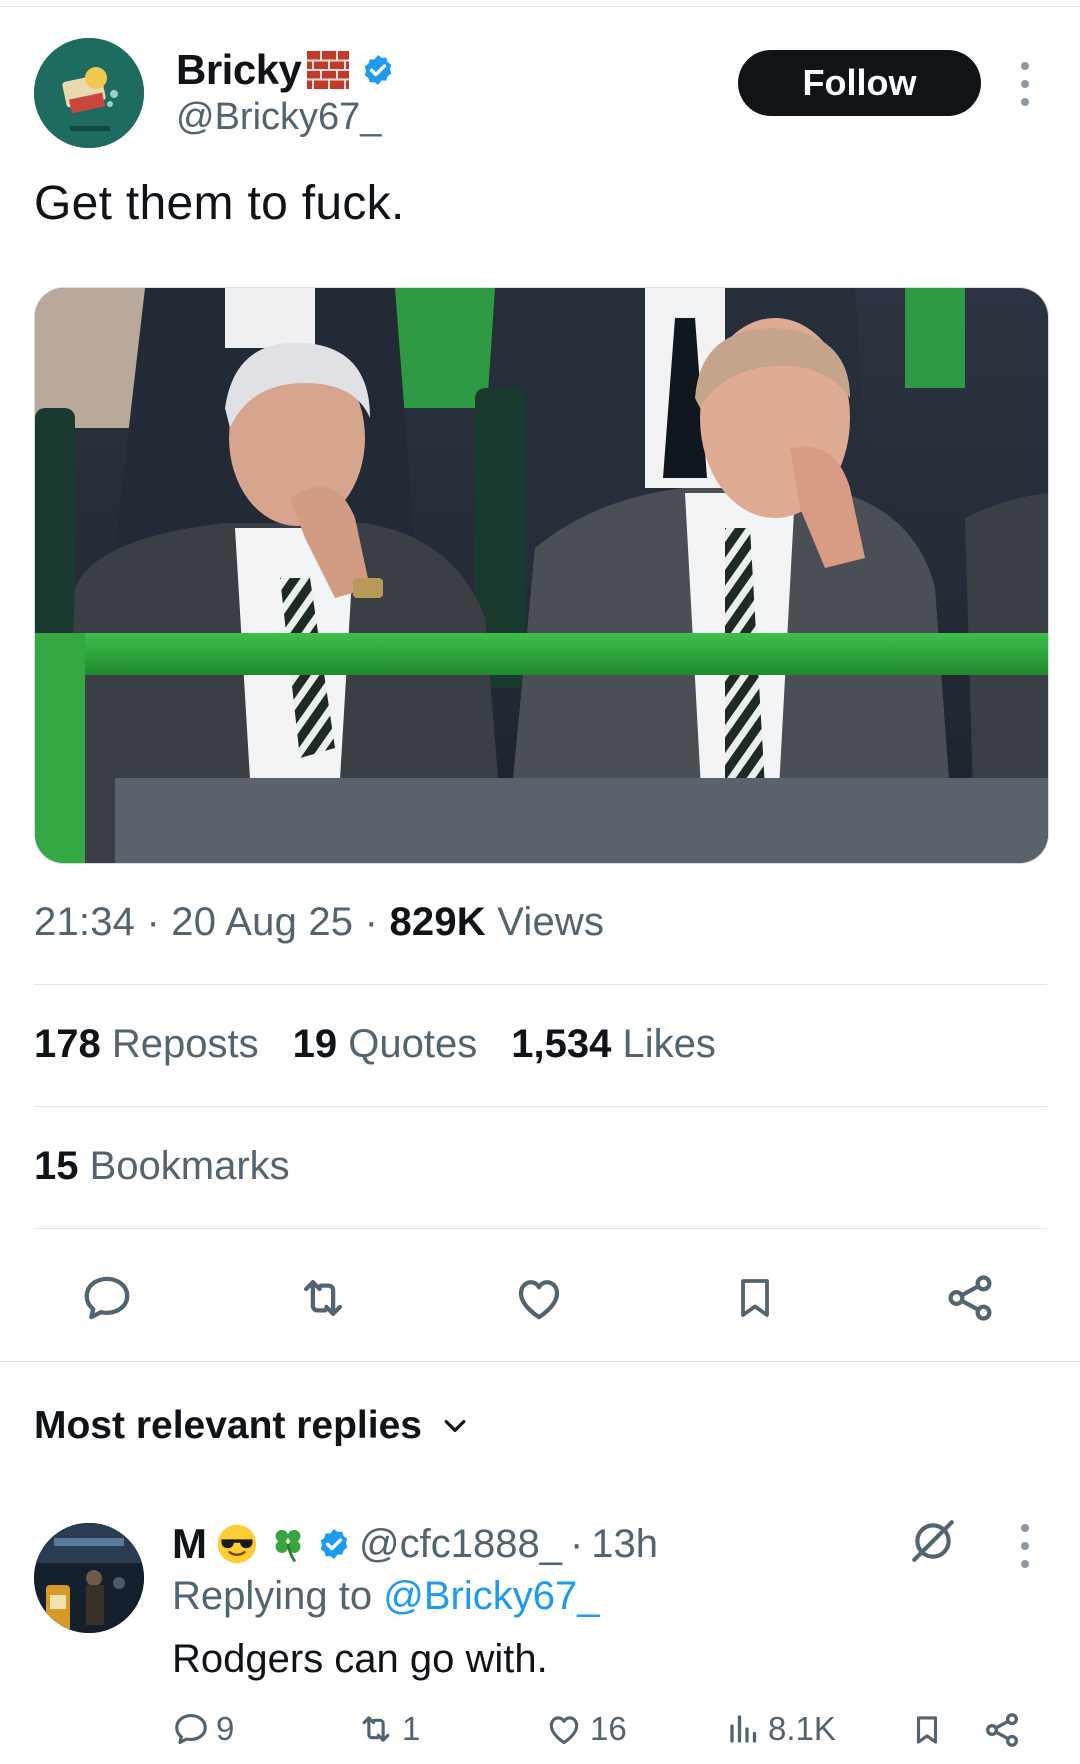 The height and width of the screenshot is (1764, 1080). Describe the element at coordinates (219, 203) in the screenshot. I see `tweet-text: Get them to fuck.` at that location.